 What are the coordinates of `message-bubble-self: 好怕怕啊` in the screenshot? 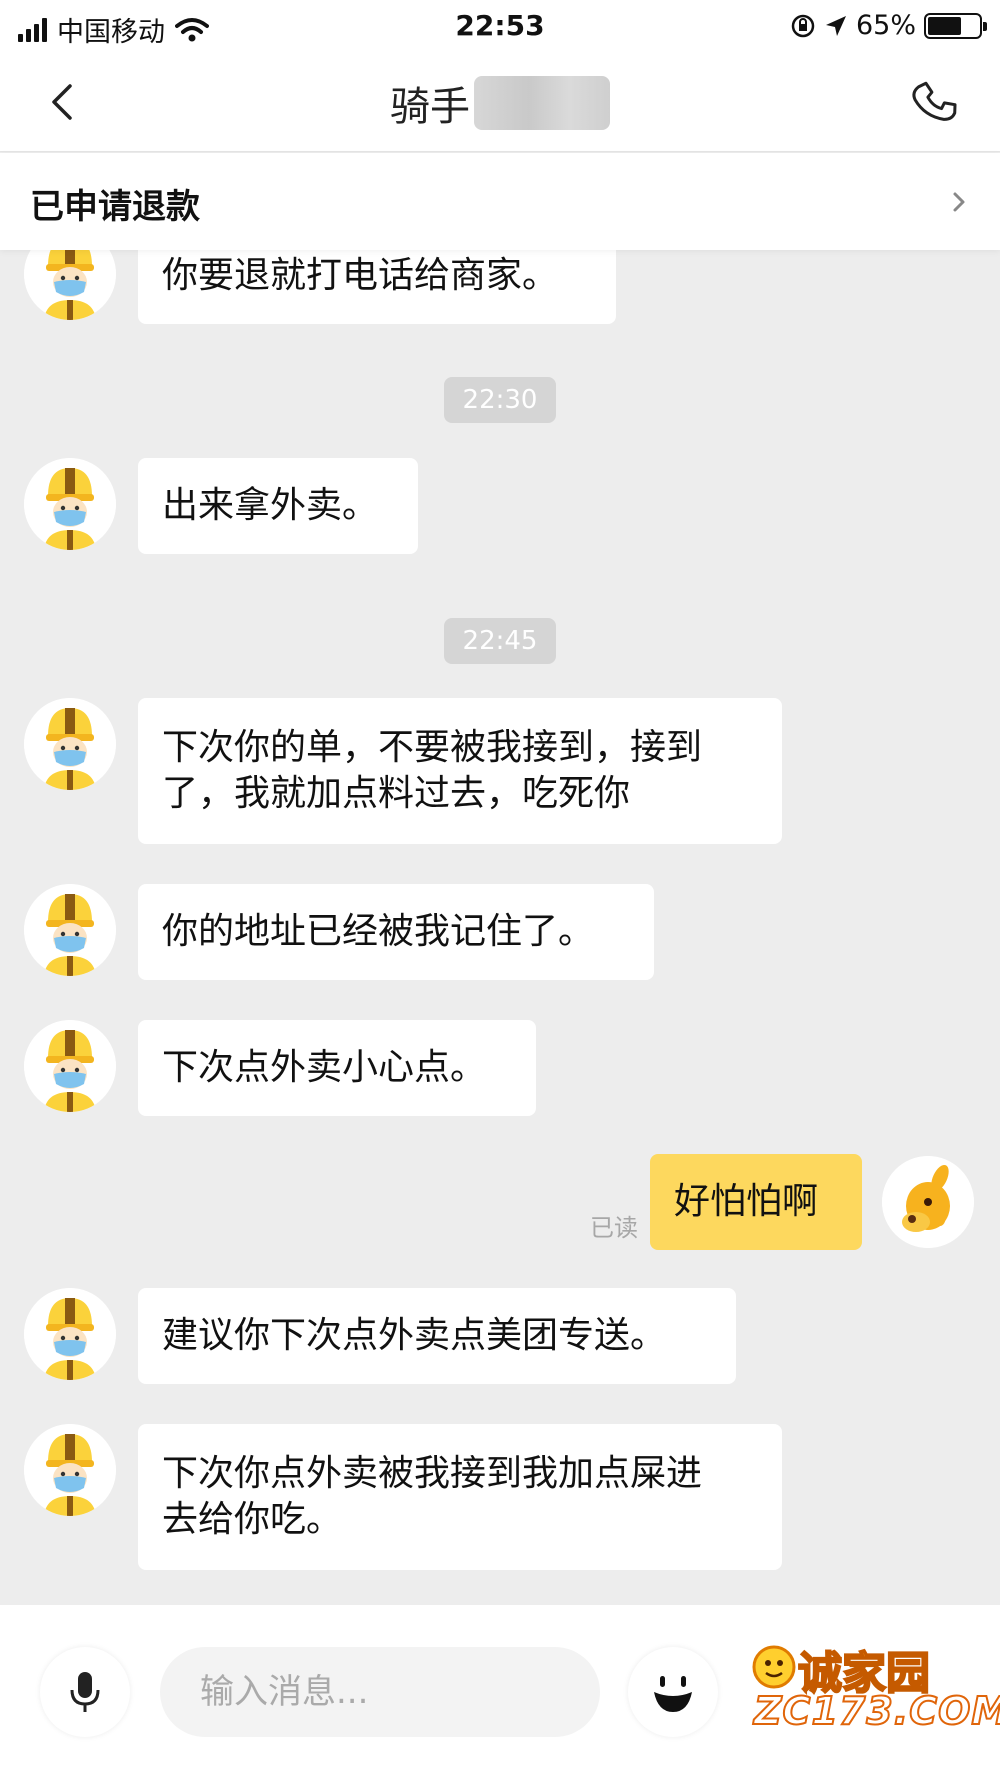 It's located at (756, 1202).